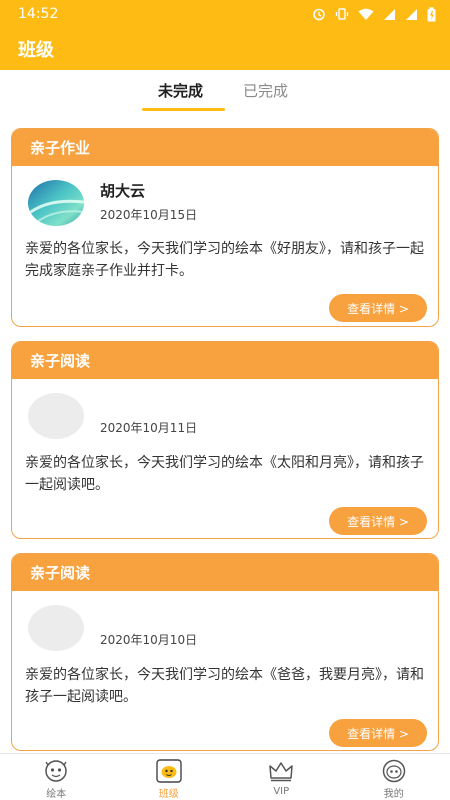 This screenshot has height=800, width=450. Describe the element at coordinates (265, 90) in the screenshot. I see `tab-completed: 已完成` at that location.